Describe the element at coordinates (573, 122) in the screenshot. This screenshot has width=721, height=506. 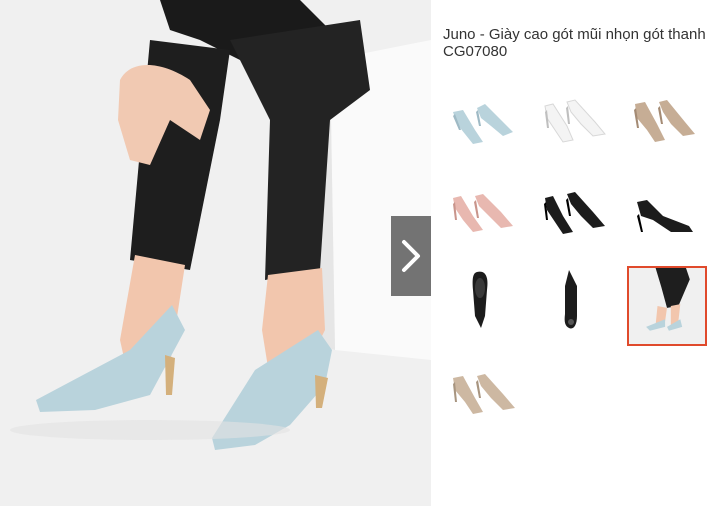
I see `thumbnail-white-pair` at that location.